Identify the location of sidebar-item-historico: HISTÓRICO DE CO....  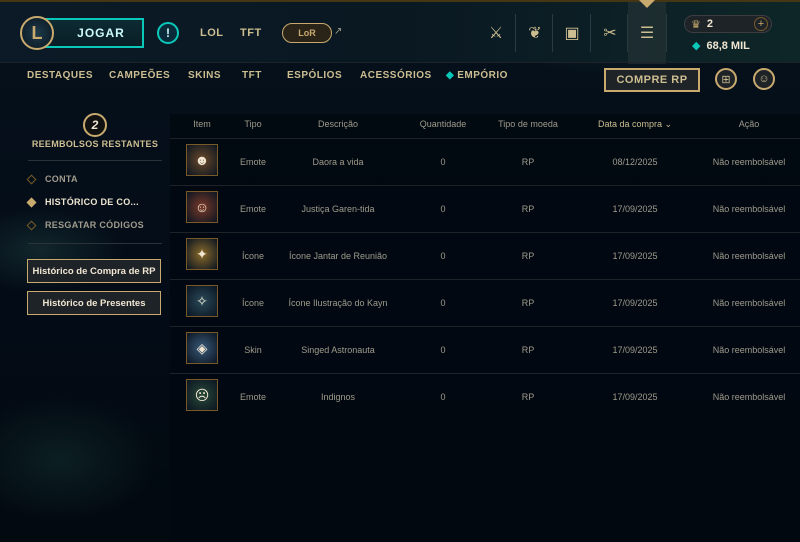
(82, 202).